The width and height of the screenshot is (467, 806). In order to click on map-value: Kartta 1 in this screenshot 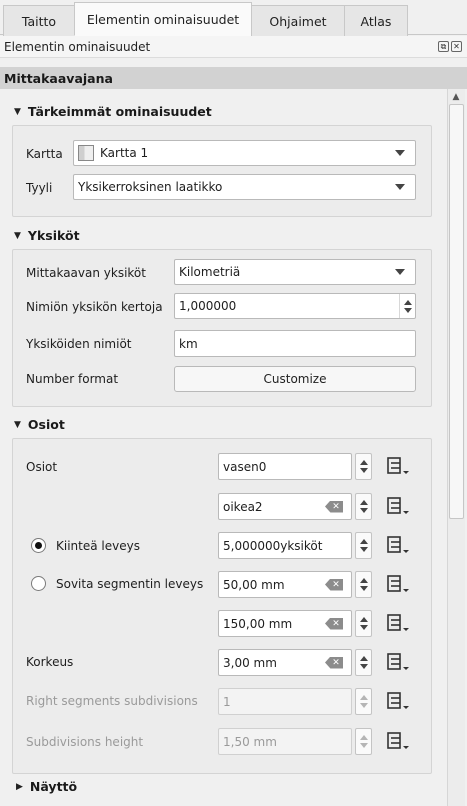, I will do `click(124, 153)`.